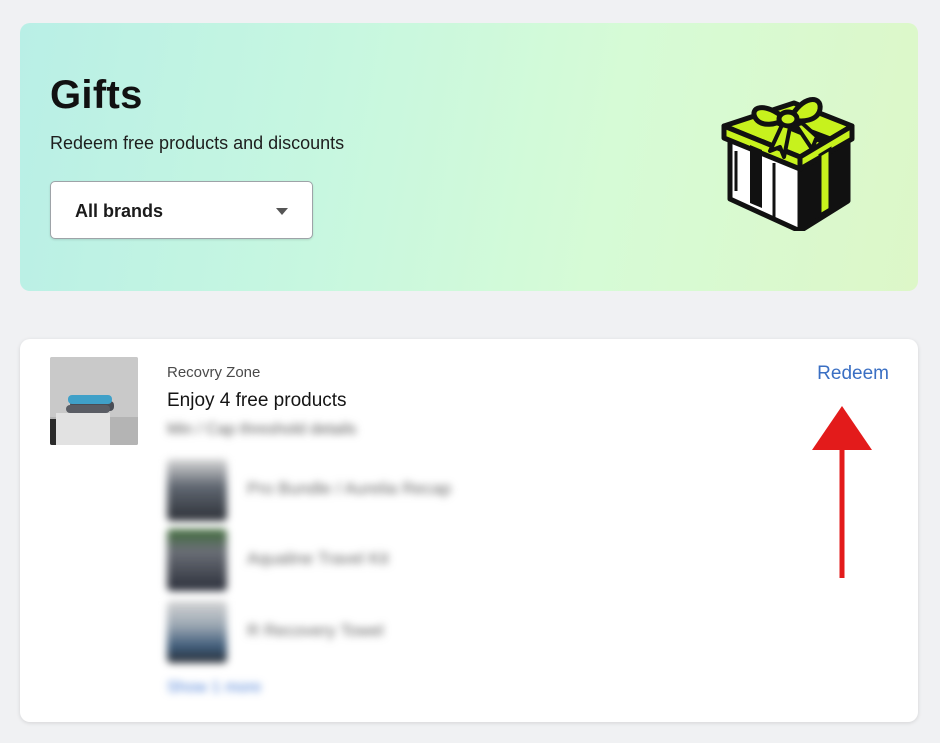  I want to click on redeem-link: Redeem, so click(853, 374).